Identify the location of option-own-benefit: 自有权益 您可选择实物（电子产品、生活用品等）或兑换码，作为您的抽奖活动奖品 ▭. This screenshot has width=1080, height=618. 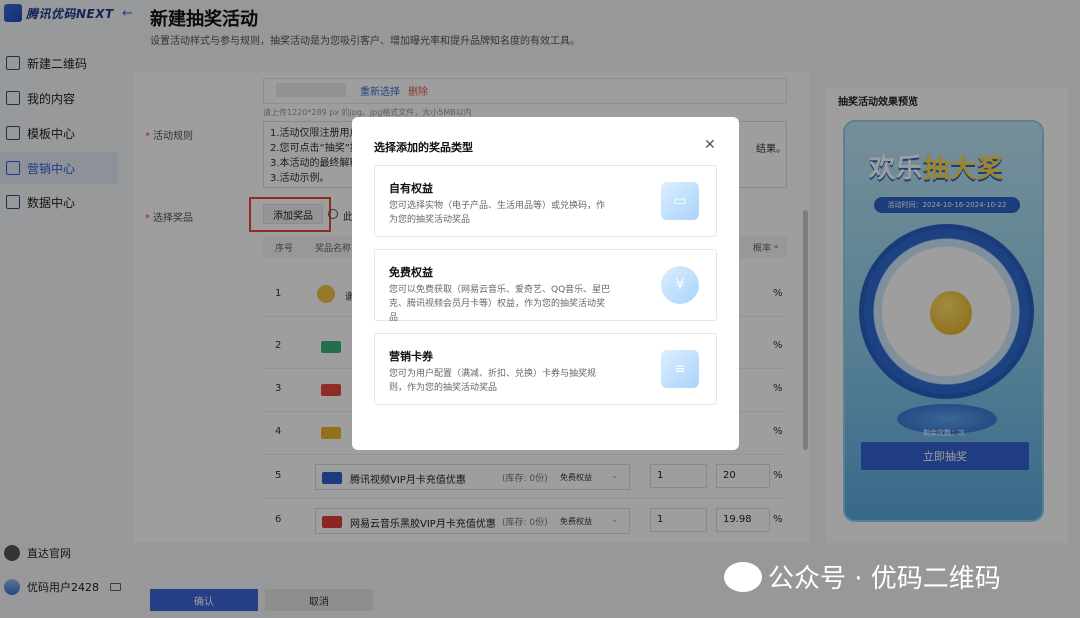
(545, 201).